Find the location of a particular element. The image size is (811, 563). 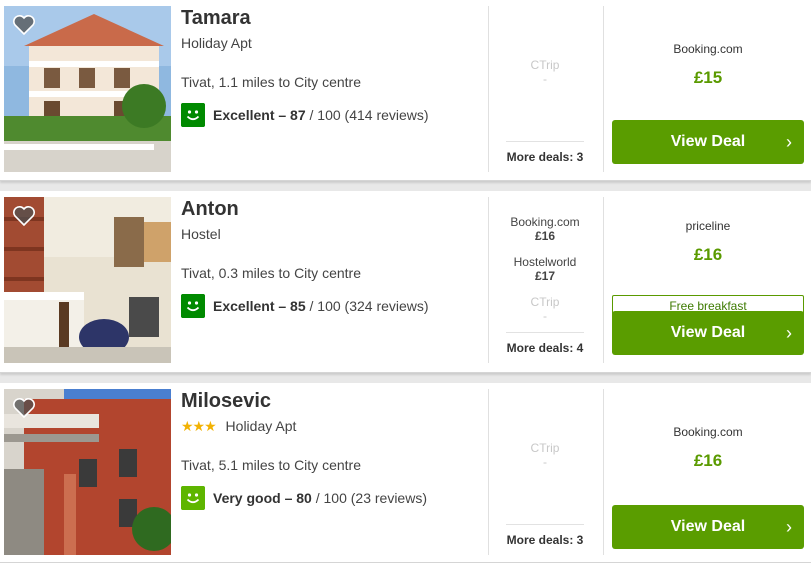

rating-reviews: / 100 (414 reviews) is located at coordinates (367, 115).